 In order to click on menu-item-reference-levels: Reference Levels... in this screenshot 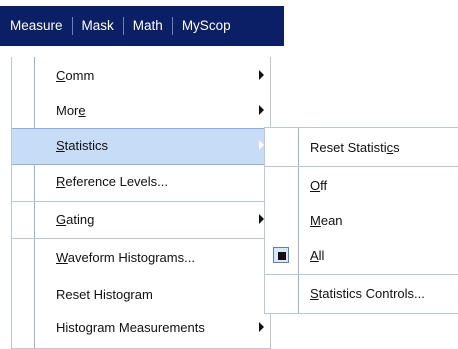, I will do `click(141, 182)`.